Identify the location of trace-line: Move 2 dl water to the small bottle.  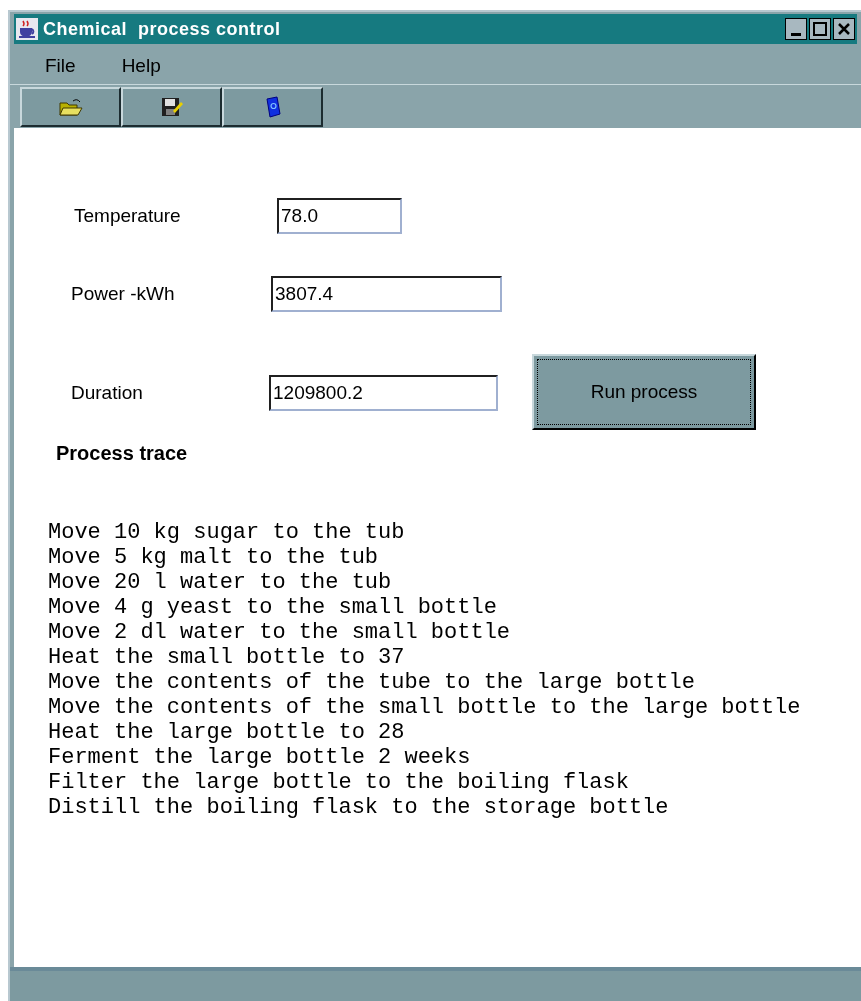
(280, 632).